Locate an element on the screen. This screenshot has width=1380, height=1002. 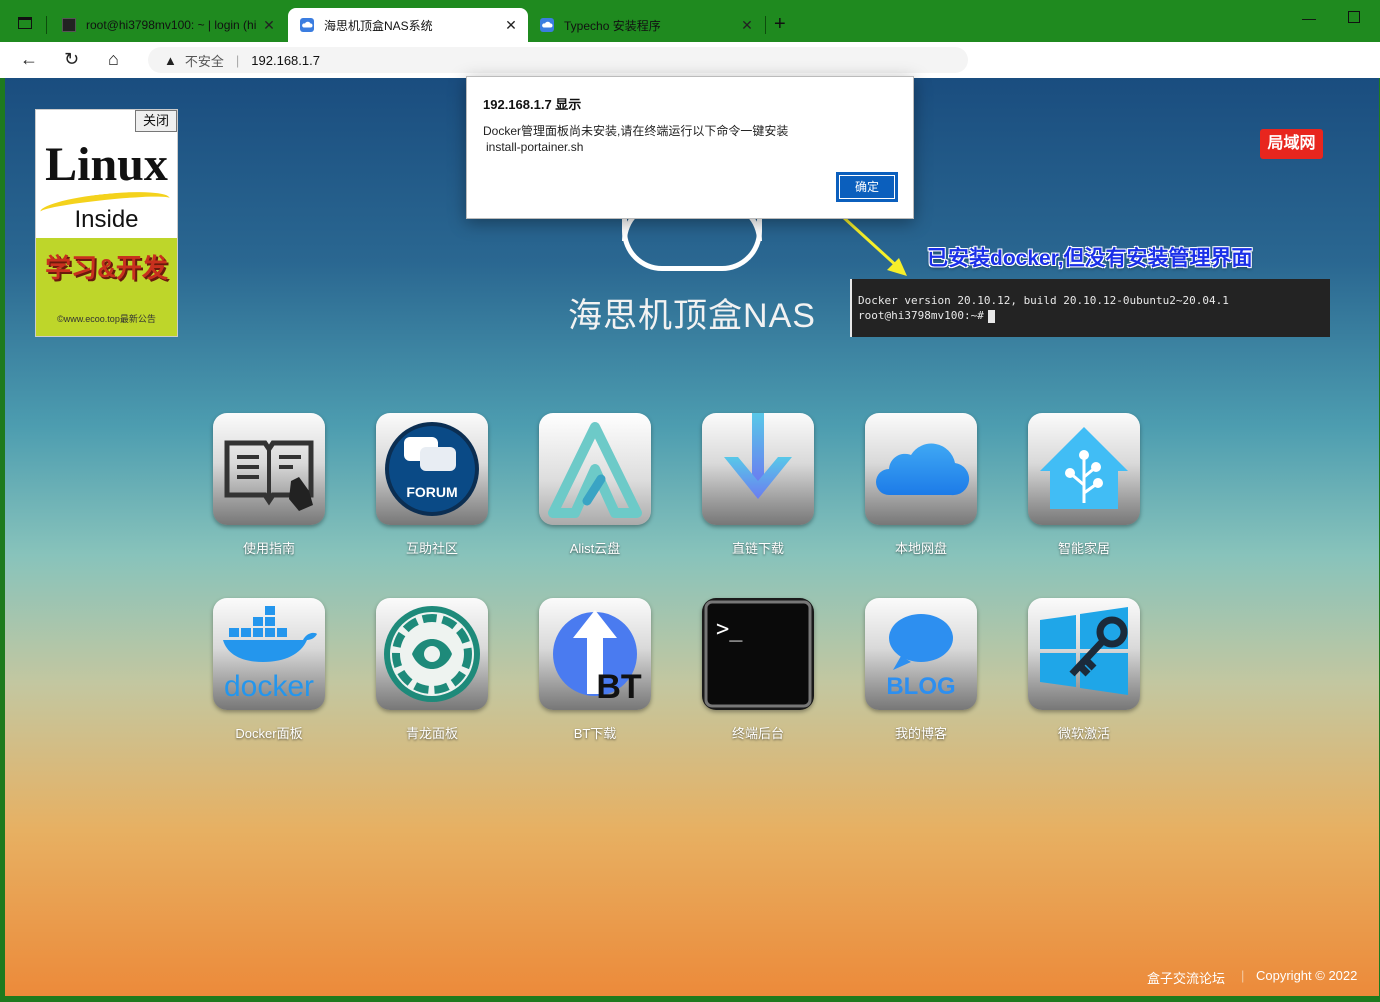
lan-badge: 局域网 is located at coordinates (1291, 144).